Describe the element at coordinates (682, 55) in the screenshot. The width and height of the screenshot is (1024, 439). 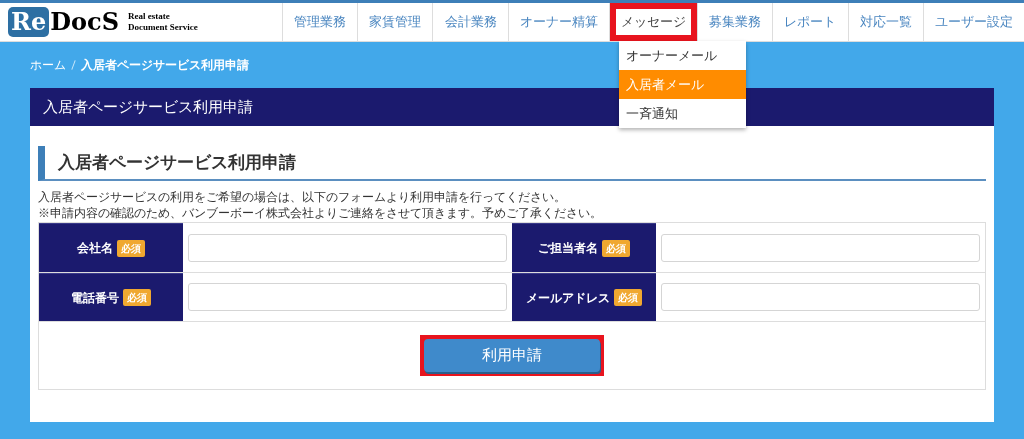
I see `menu-item: オーナーメール` at that location.